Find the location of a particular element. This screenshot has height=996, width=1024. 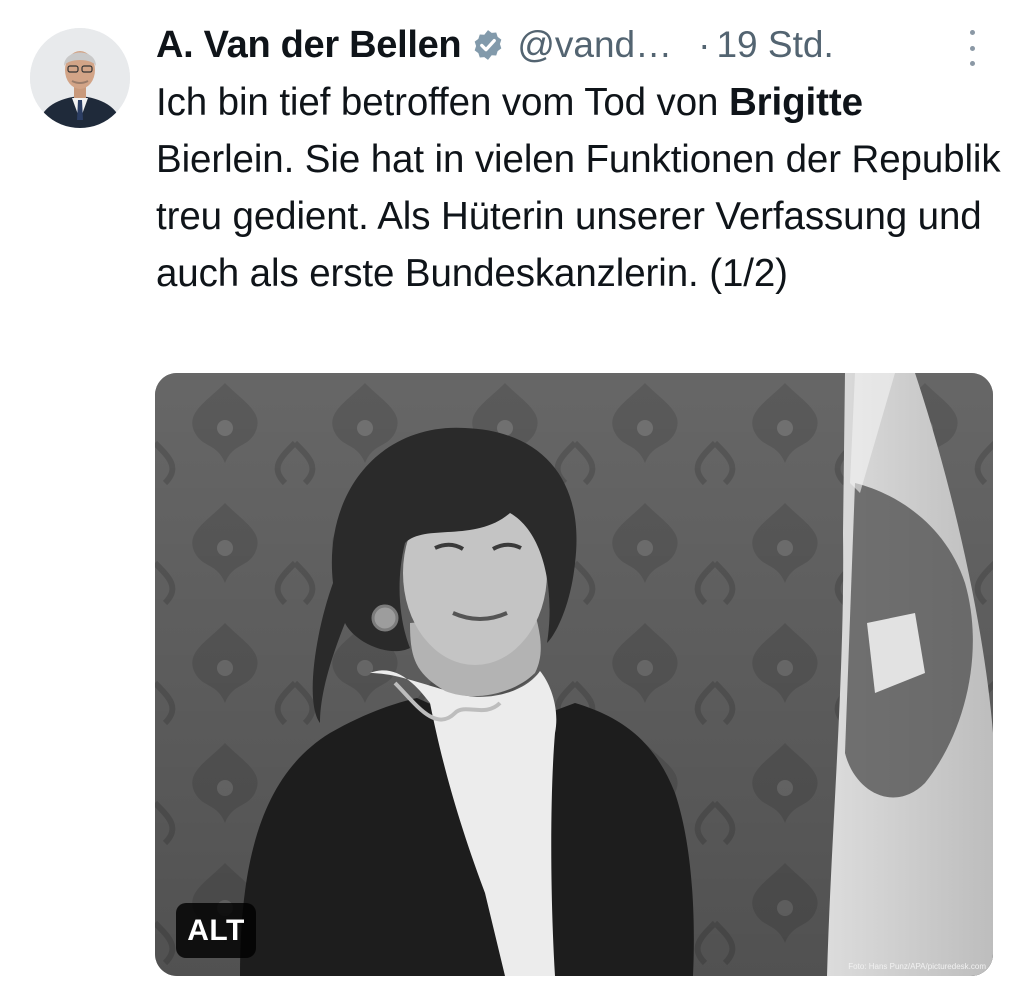

alt-text-button: ALT is located at coordinates (216, 930).